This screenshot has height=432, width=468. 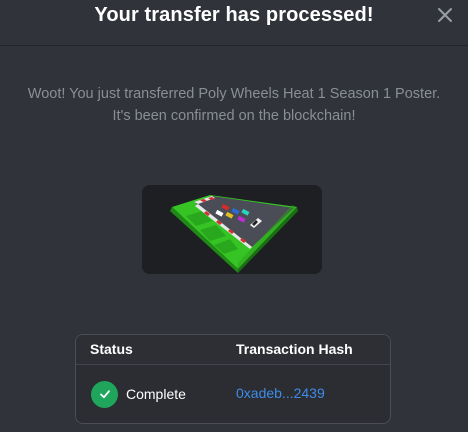 I want to click on status-value: Complete, so click(x=156, y=394).